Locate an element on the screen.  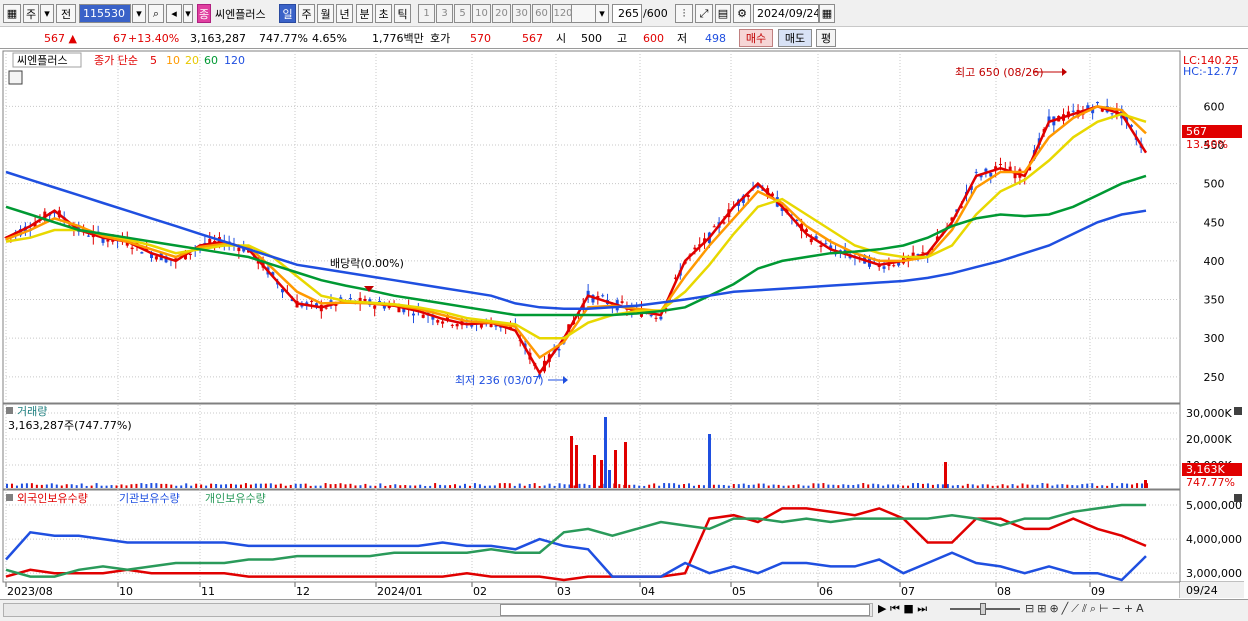
line-tool-icon: ╱ is located at coordinates (1067, 608).